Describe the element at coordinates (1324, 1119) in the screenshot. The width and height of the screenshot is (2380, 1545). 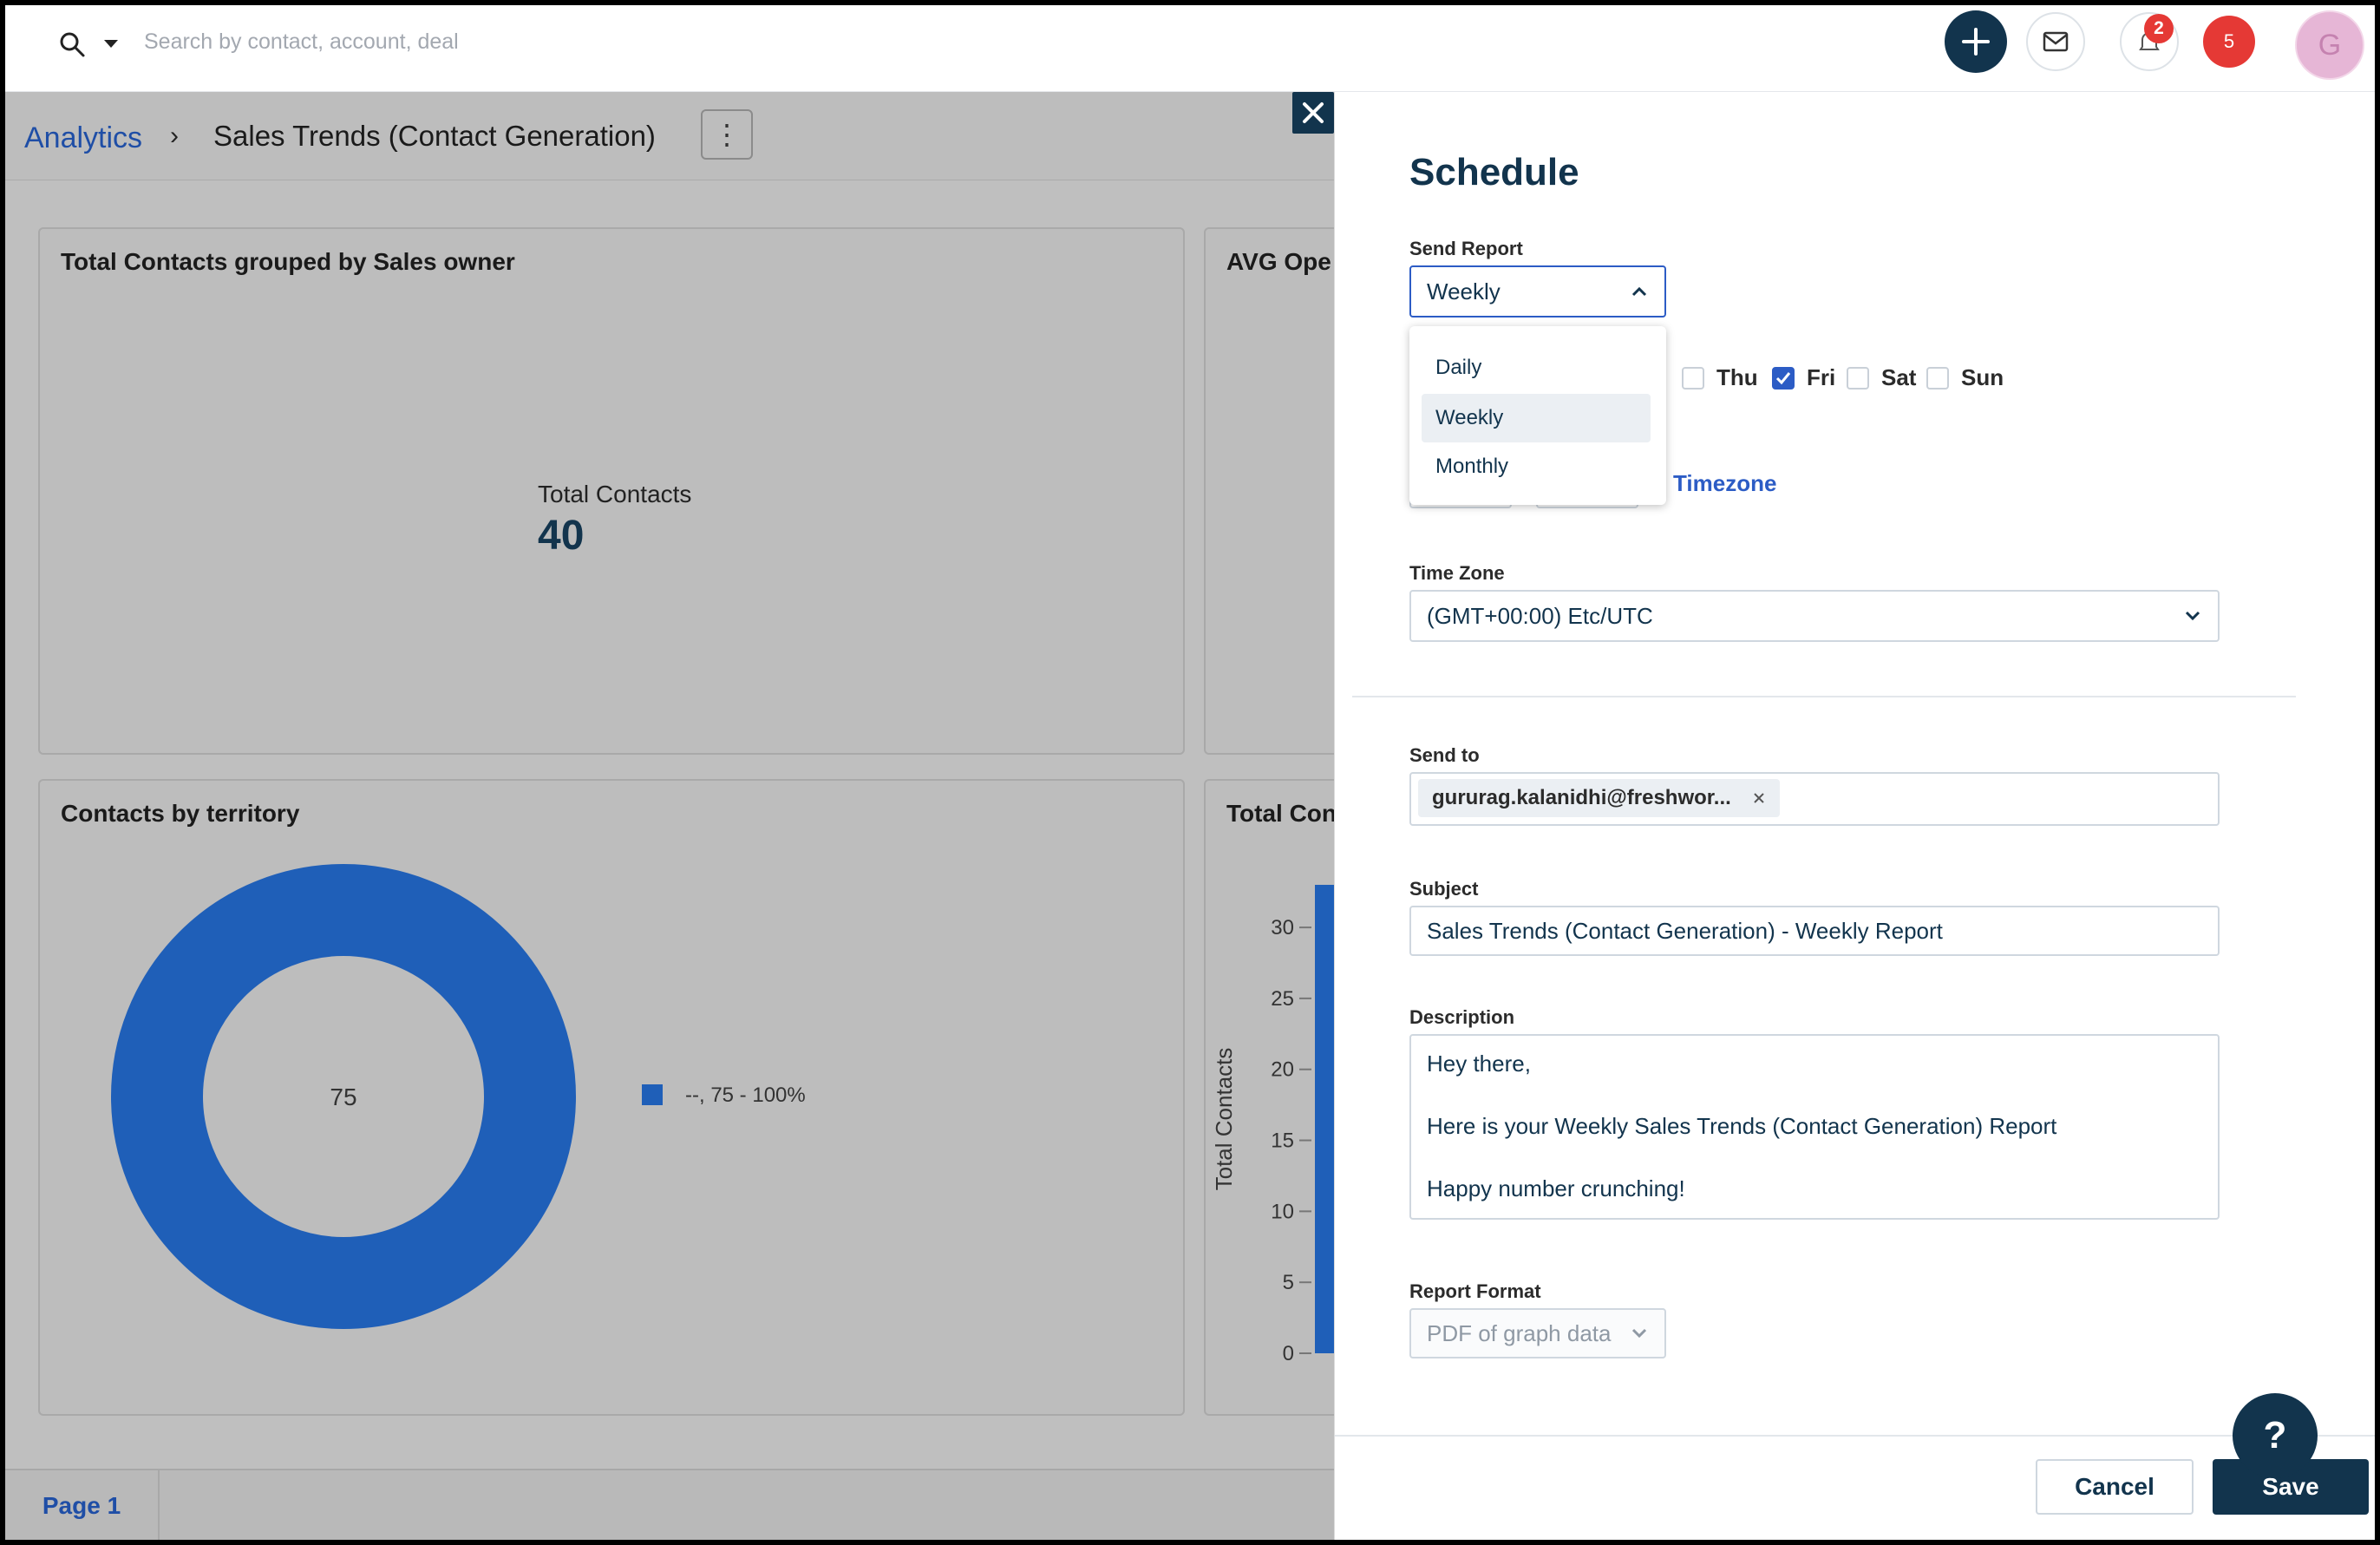
I see `bar` at that location.